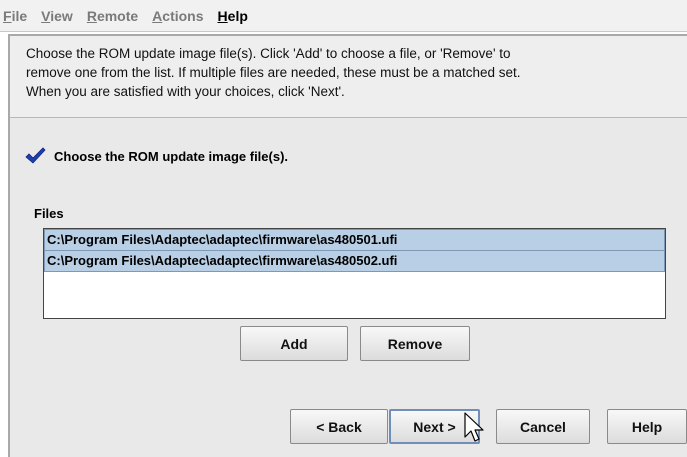  What do you see at coordinates (35, 155) in the screenshot?
I see `checkmark-icon` at bounding box center [35, 155].